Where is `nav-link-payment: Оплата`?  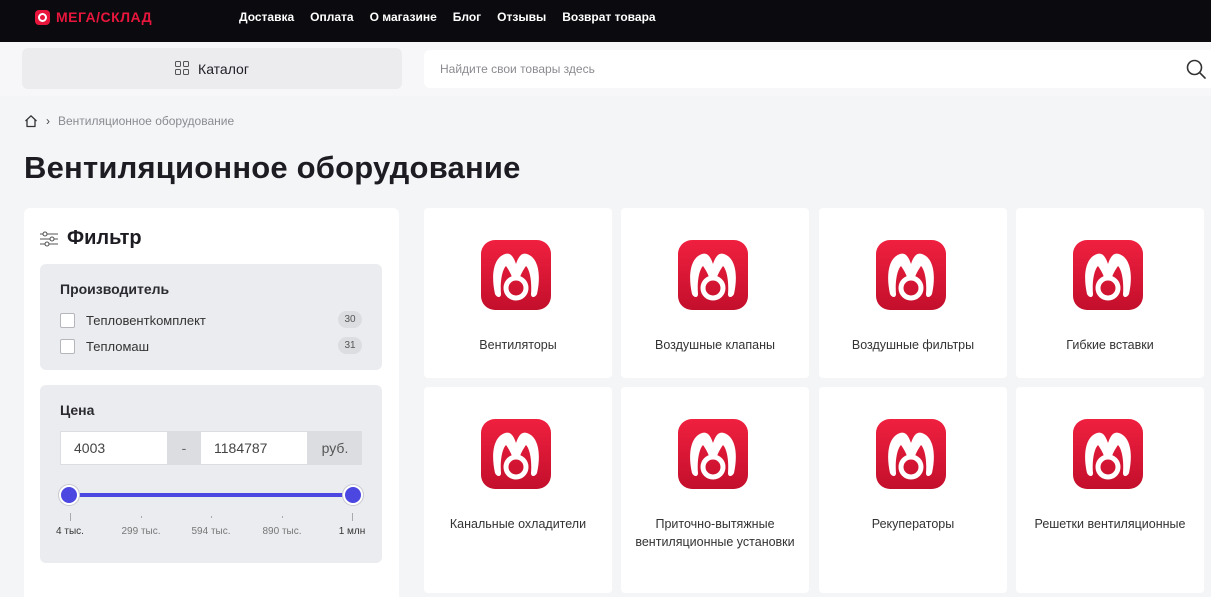 nav-link-payment: Оплата is located at coordinates (331, 17).